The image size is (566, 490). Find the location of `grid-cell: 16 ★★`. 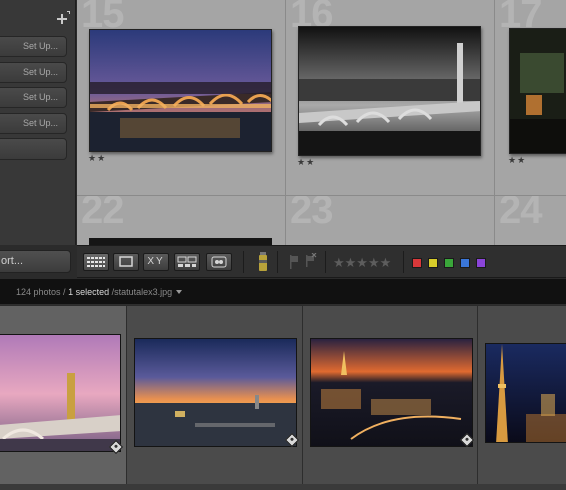

grid-cell: 16 ★★ is located at coordinates (390, 98).